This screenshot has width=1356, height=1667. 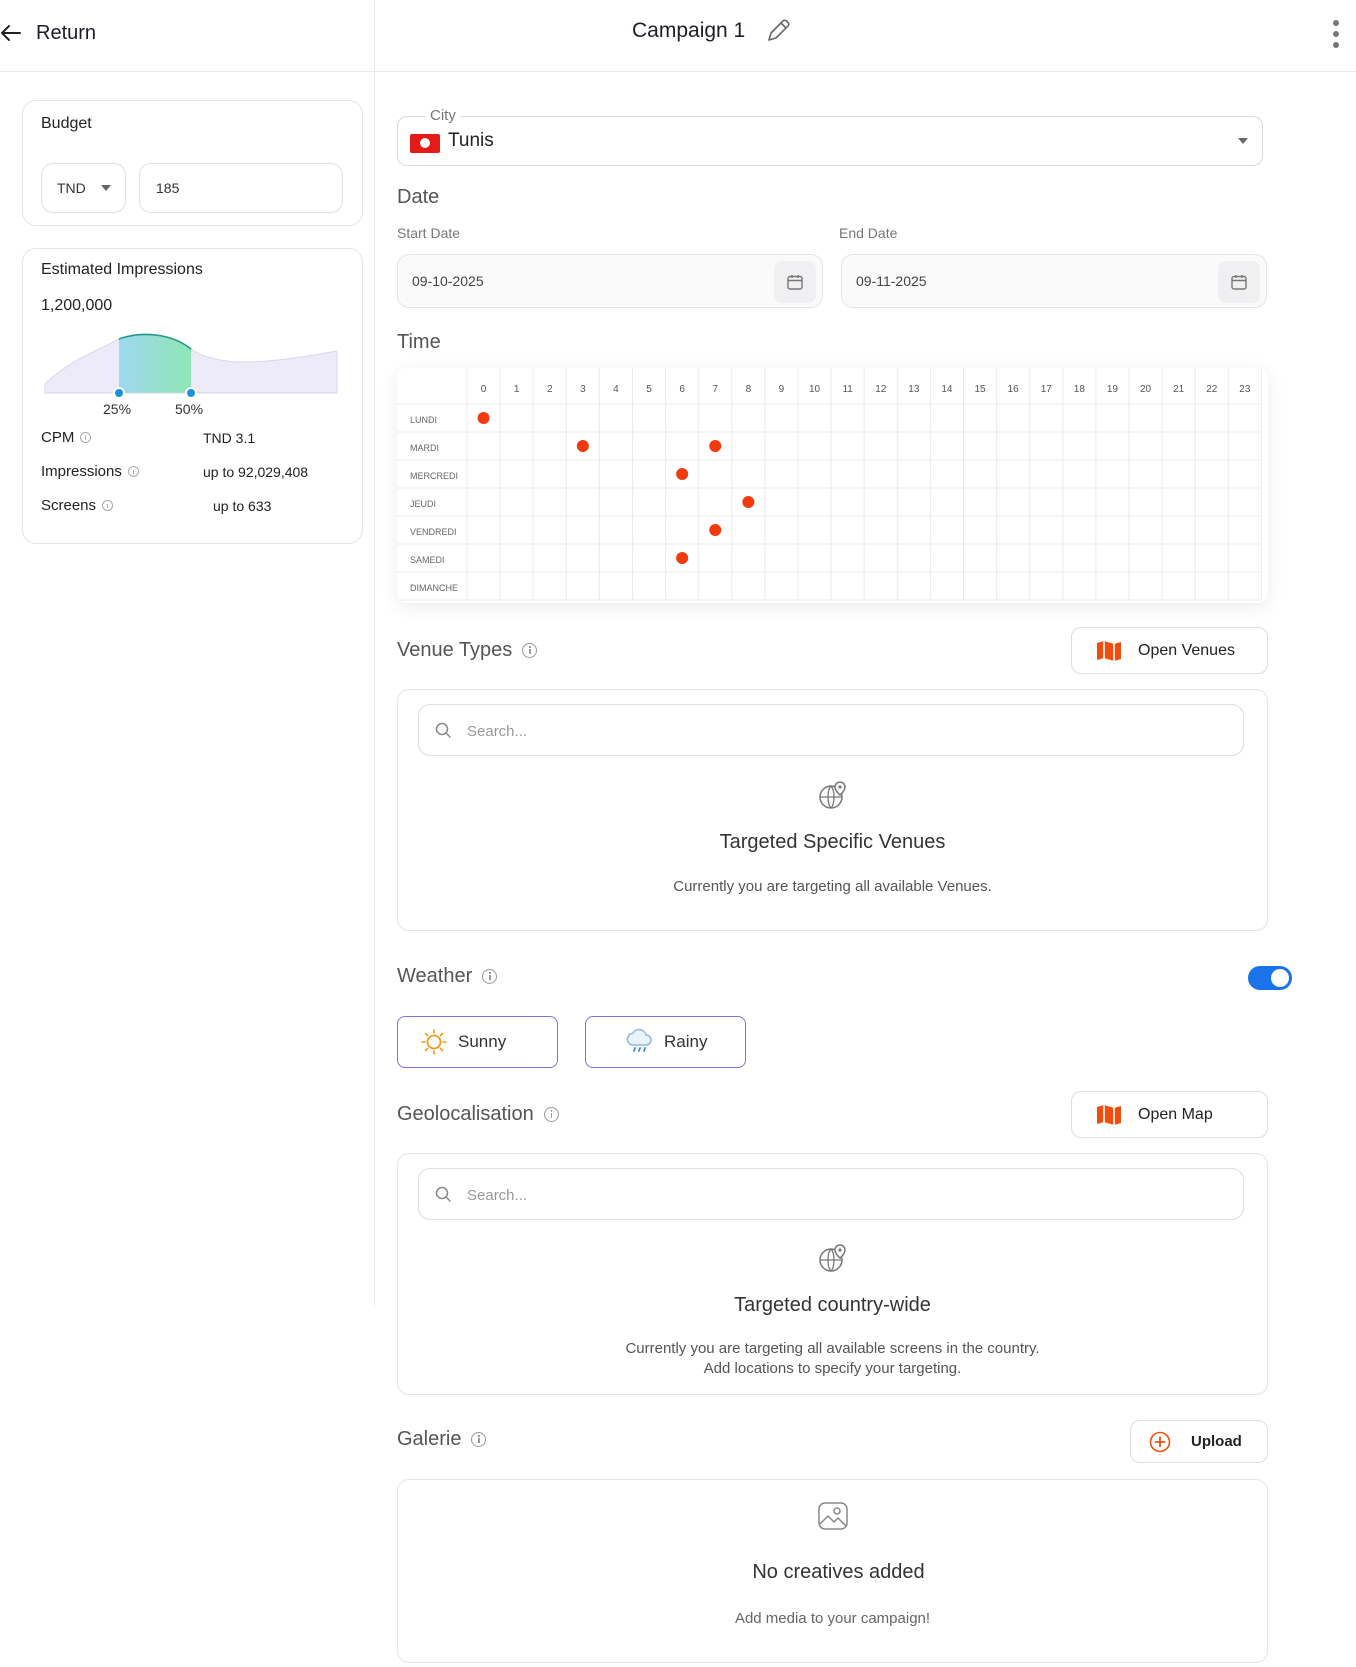 I want to click on geo-search-box, so click(x=831, y=1194).